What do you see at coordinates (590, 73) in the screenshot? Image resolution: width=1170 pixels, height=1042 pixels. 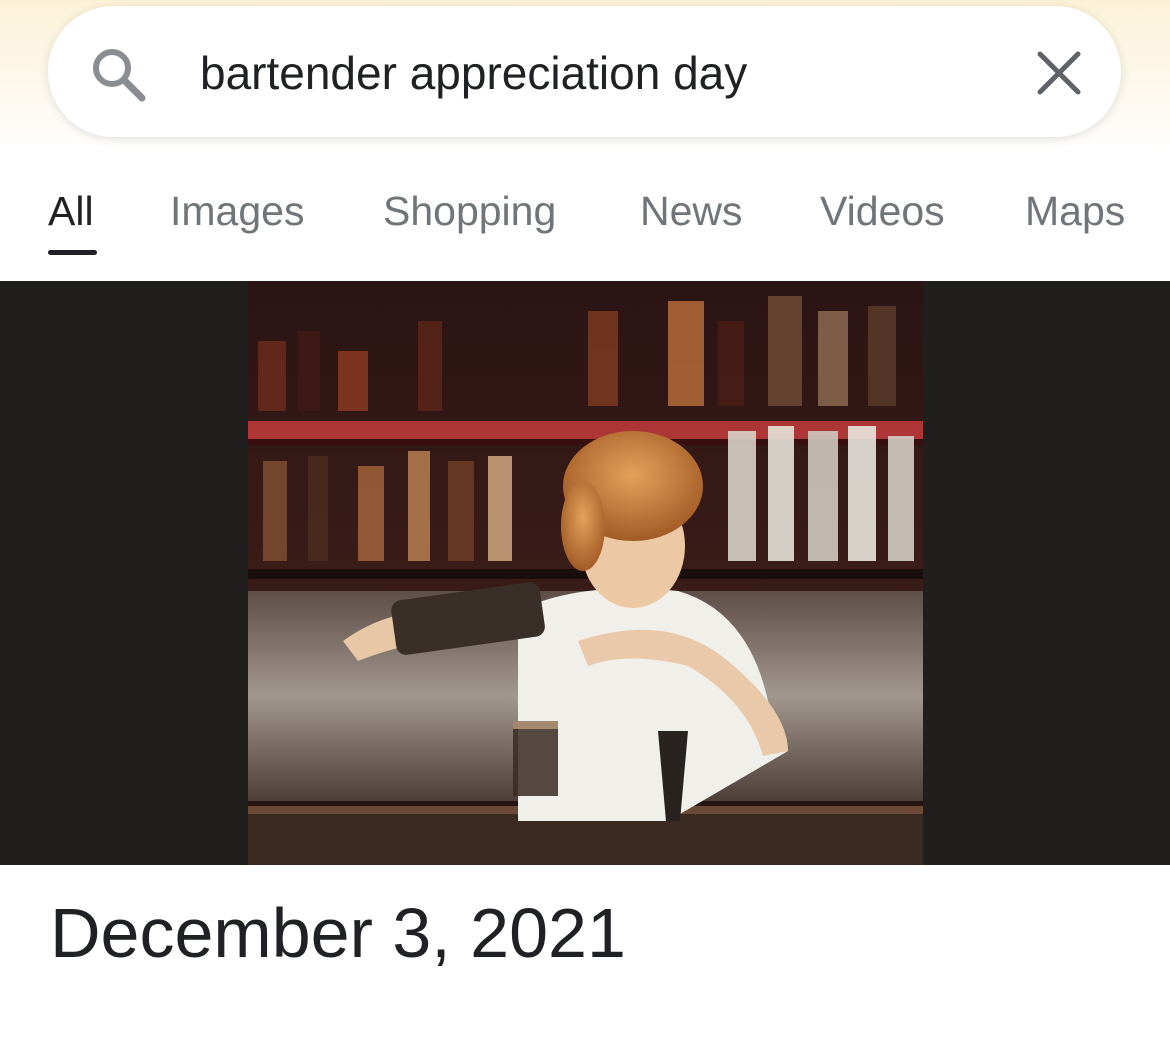 I see `search-input` at bounding box center [590, 73].